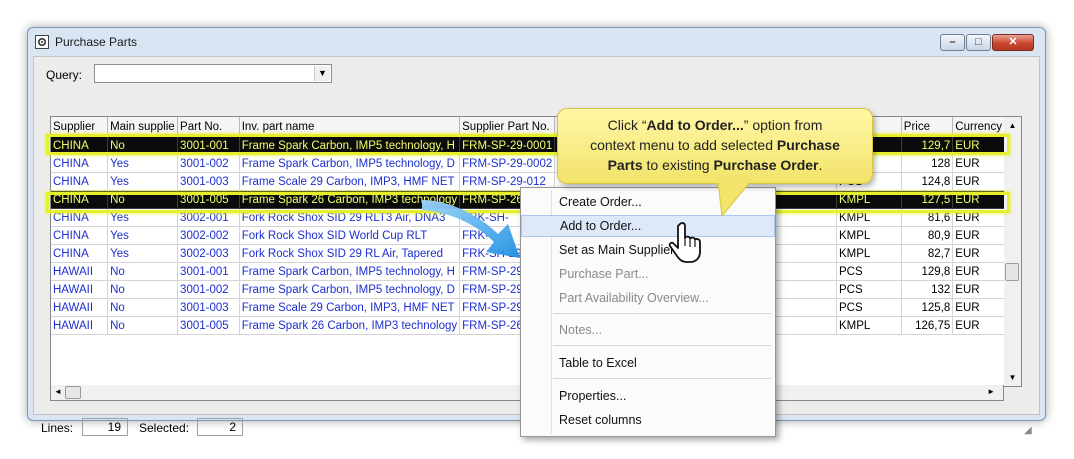 The width and height of the screenshot is (1074, 459). Describe the element at coordinates (648, 250) in the screenshot. I see `menu-item-set-main-supplier: Set as Main Supplier` at that location.